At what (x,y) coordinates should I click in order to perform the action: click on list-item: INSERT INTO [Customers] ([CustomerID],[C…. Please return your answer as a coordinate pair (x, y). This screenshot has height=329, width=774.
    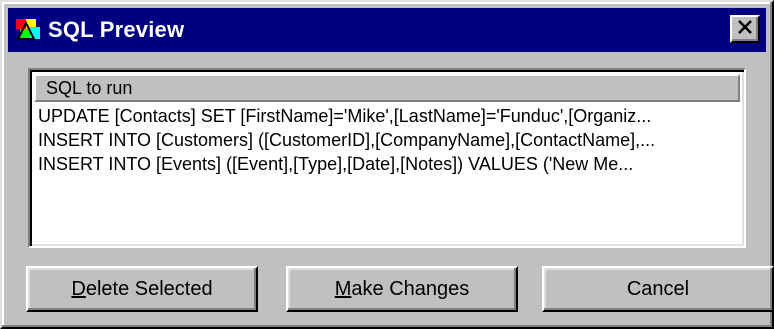
    Looking at the image, I should click on (388, 140).